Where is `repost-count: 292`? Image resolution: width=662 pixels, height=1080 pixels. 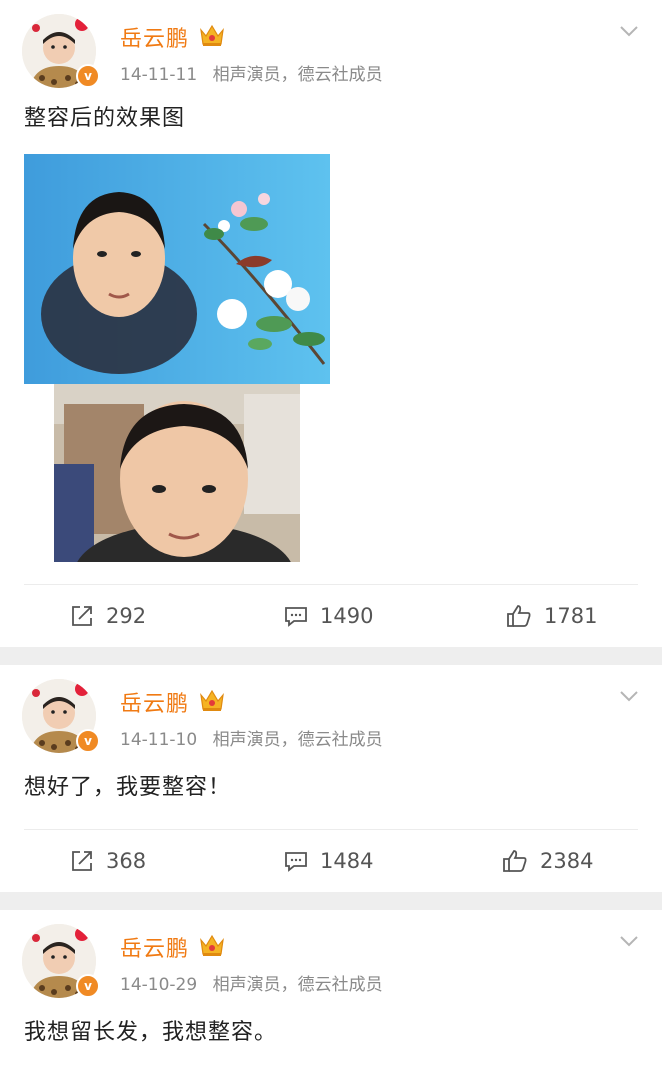
repost-count: 292 is located at coordinates (126, 616).